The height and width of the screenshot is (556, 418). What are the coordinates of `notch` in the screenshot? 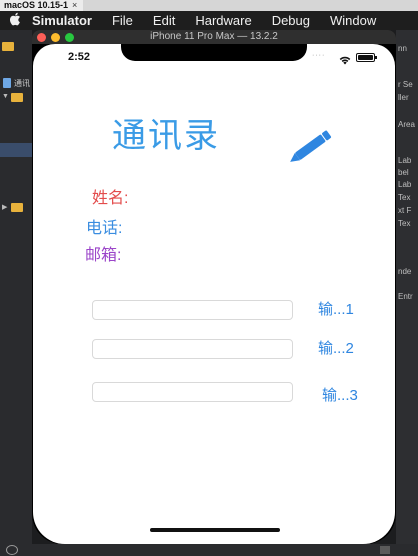 It's located at (214, 52).